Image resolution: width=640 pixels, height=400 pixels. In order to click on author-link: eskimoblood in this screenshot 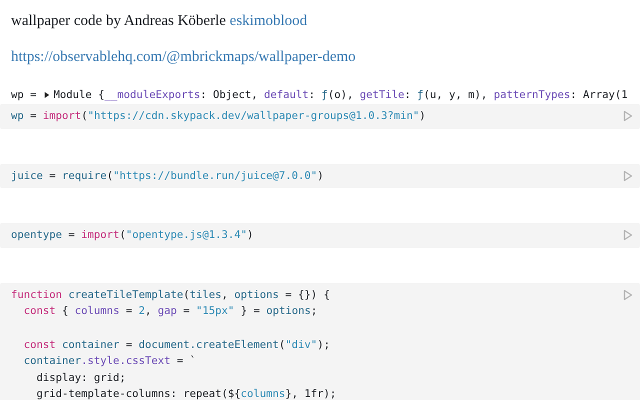, I will do `click(269, 21)`.